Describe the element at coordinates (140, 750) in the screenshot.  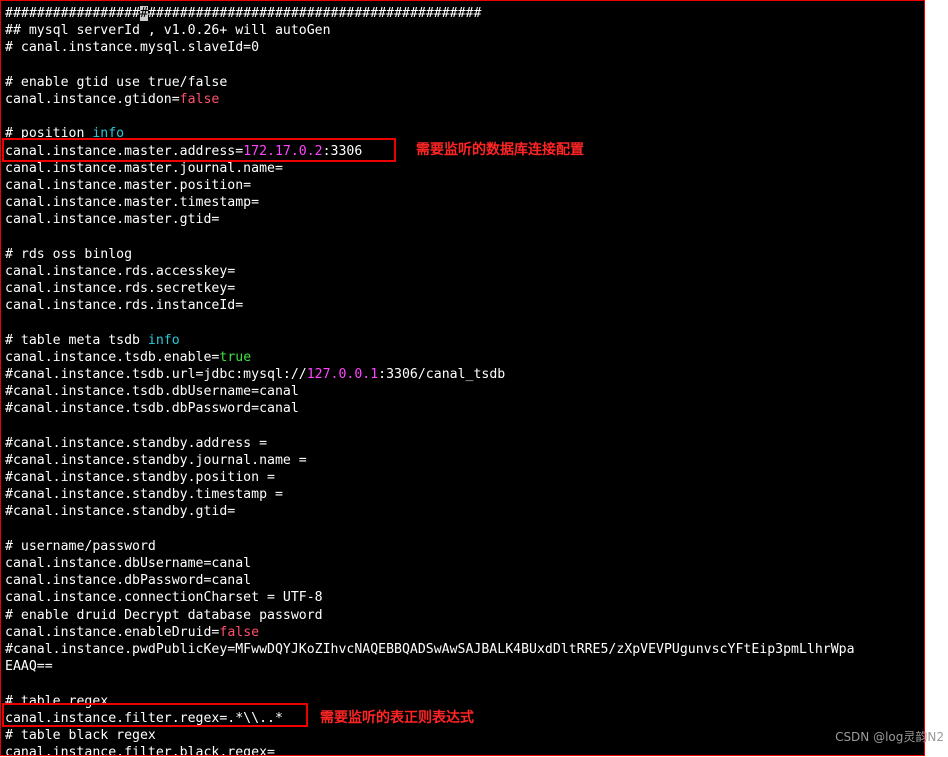
I see `line-segment: canal.instance.filter.black.regex=` at that location.